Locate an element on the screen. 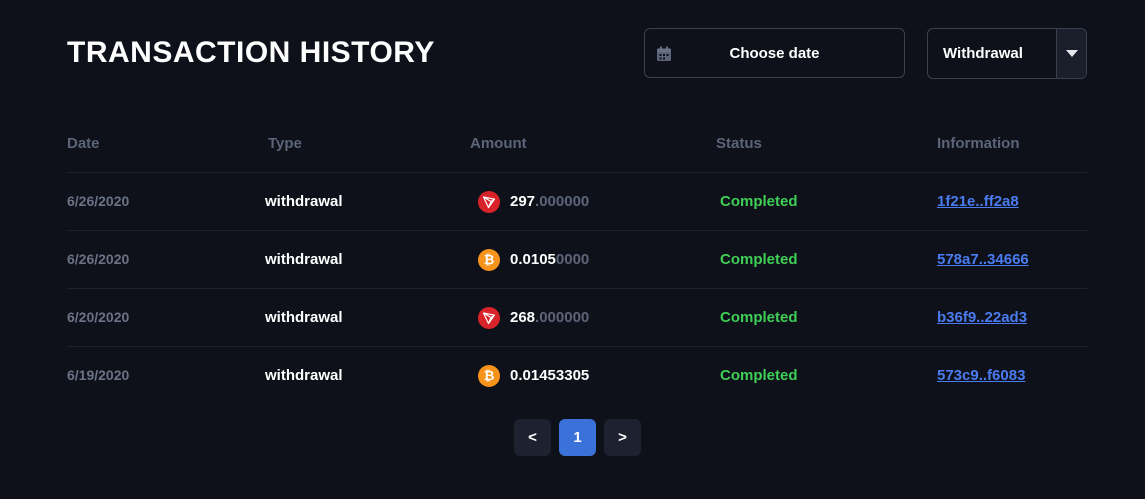  row-amount: ₿ 0.01453305 is located at coordinates (533, 375).